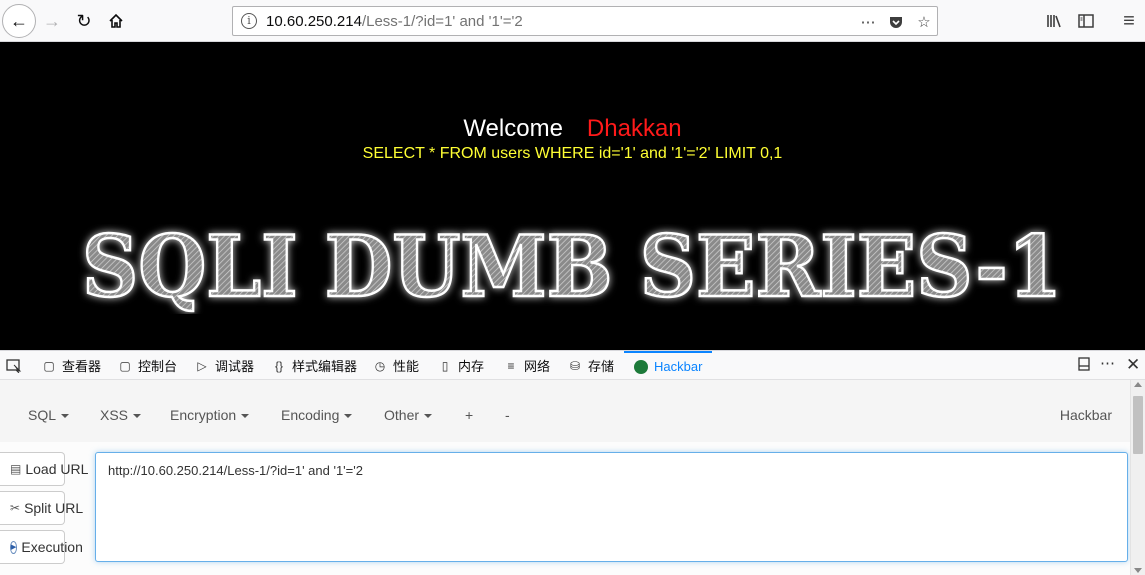 This screenshot has width=1145, height=575. I want to click on page-actions-icon: ⋯, so click(868, 22).